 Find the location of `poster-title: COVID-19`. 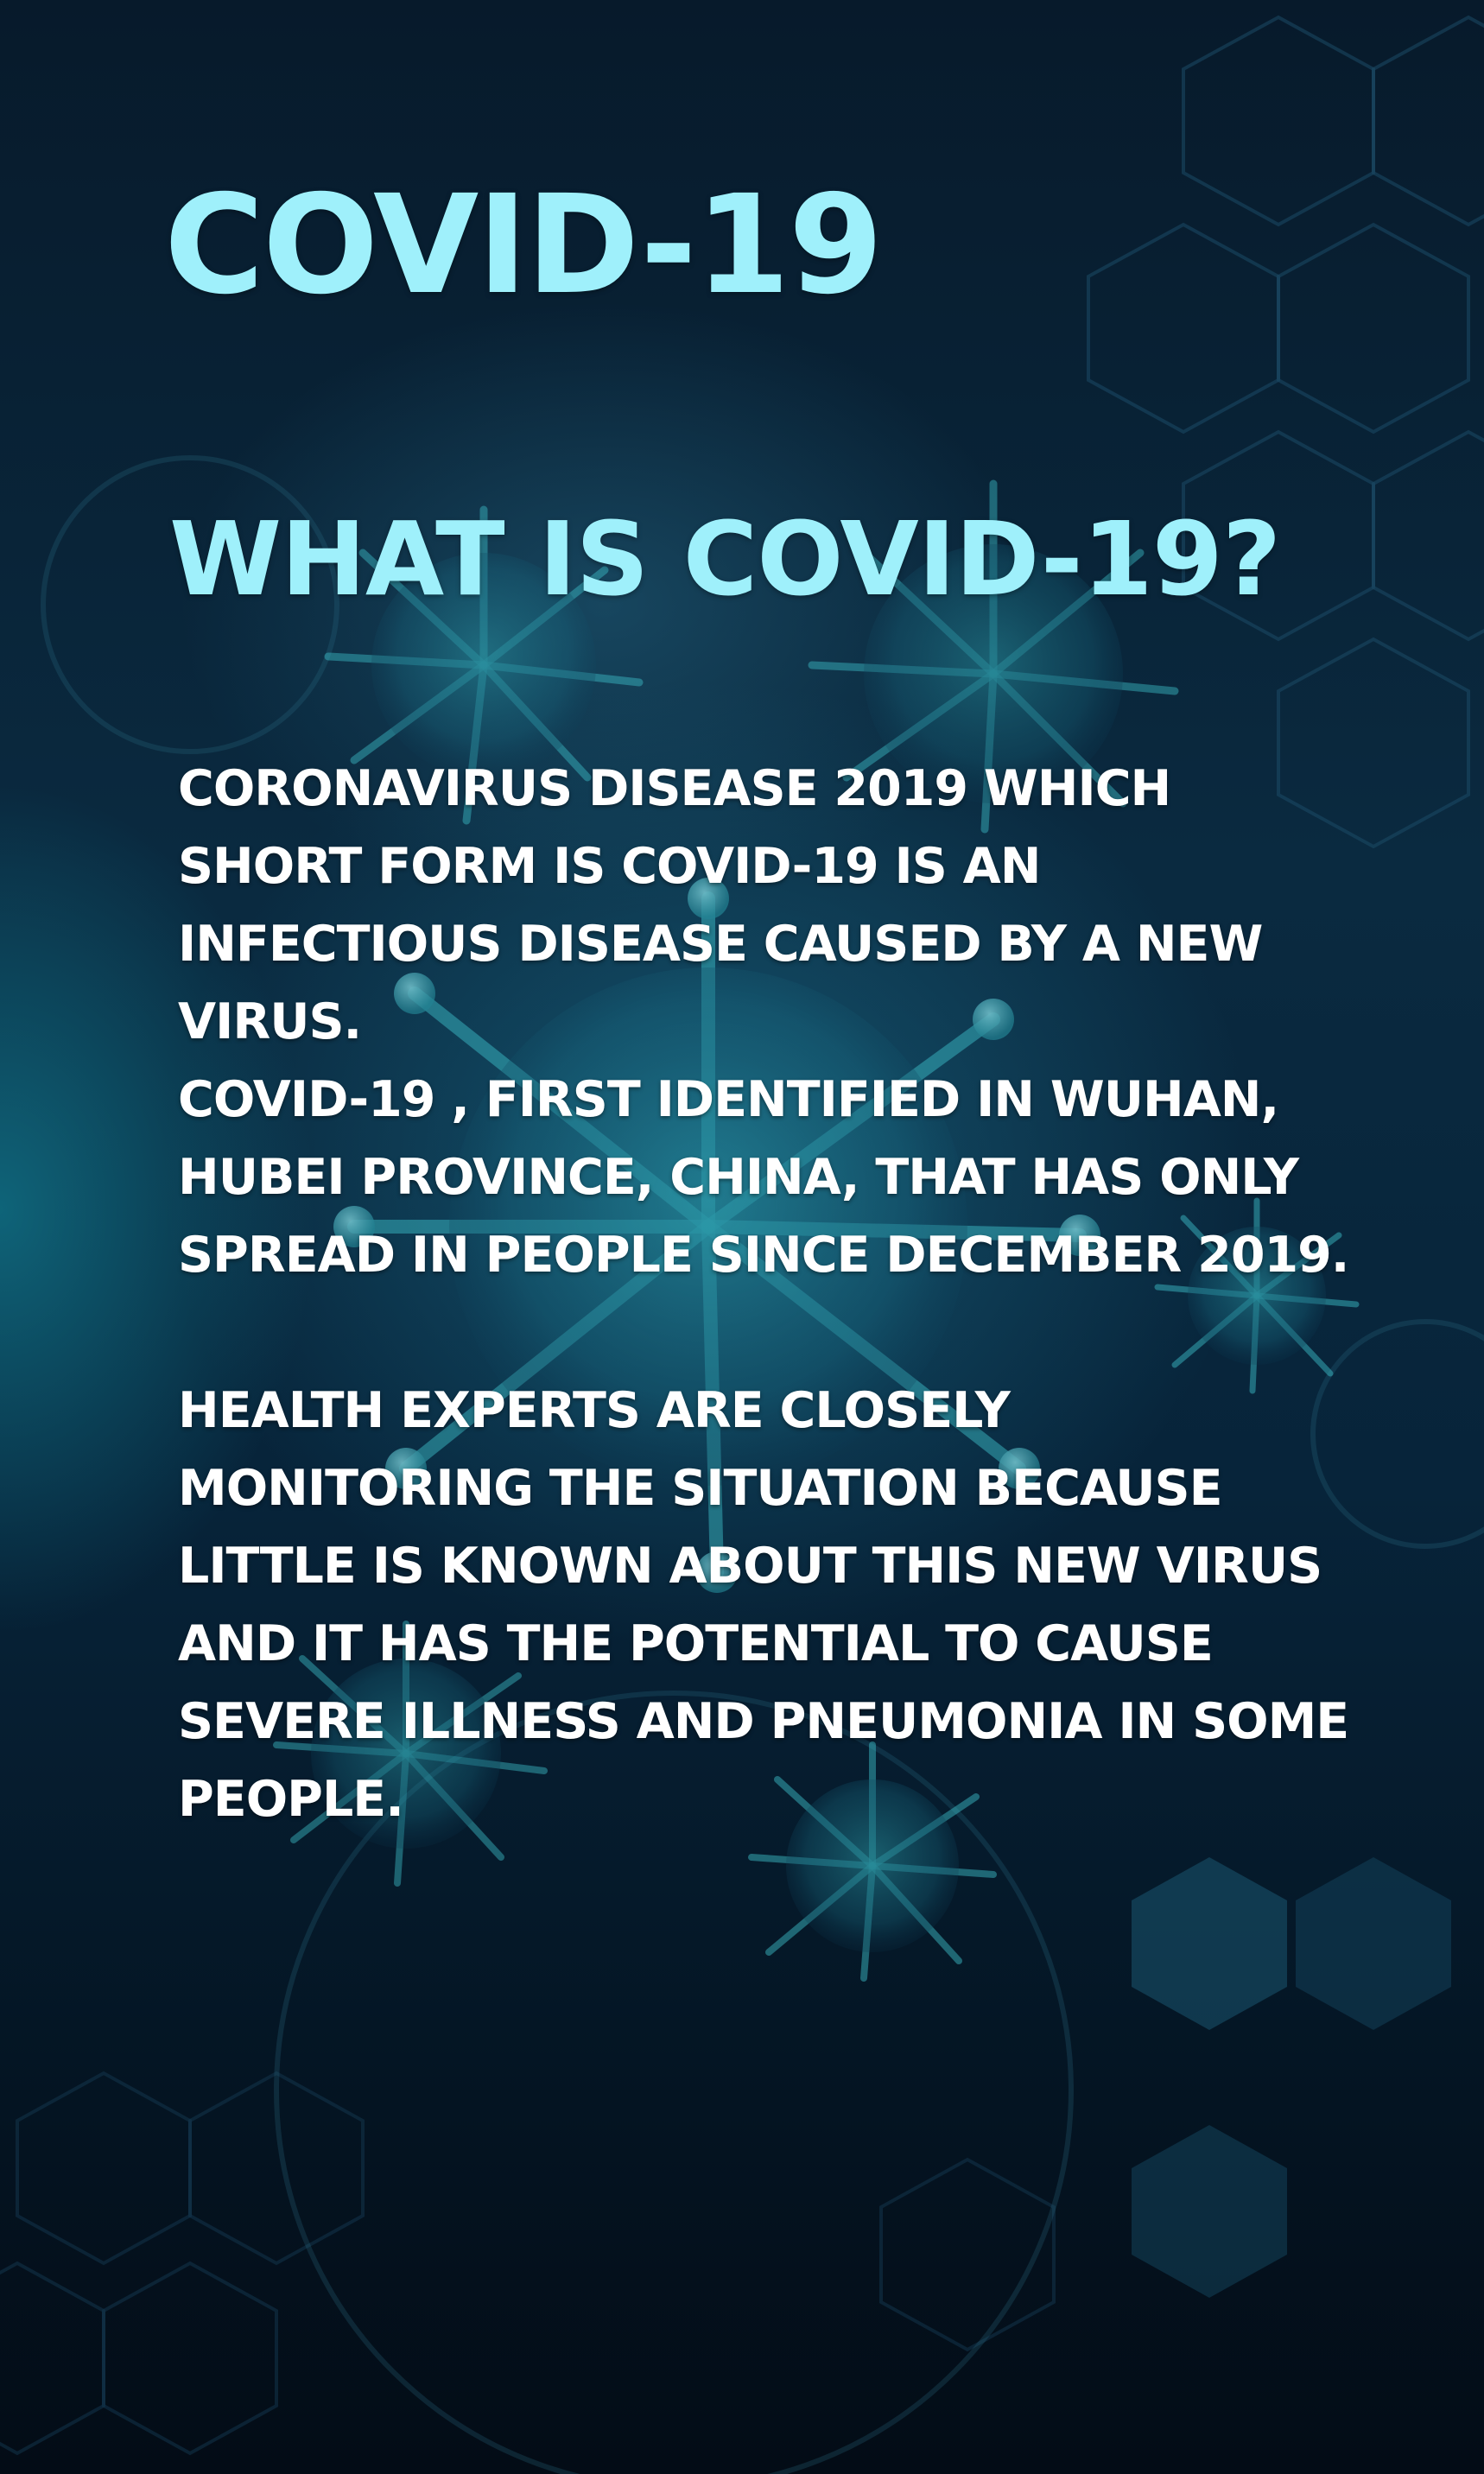

poster-title: COVID-19 is located at coordinates (524, 246).